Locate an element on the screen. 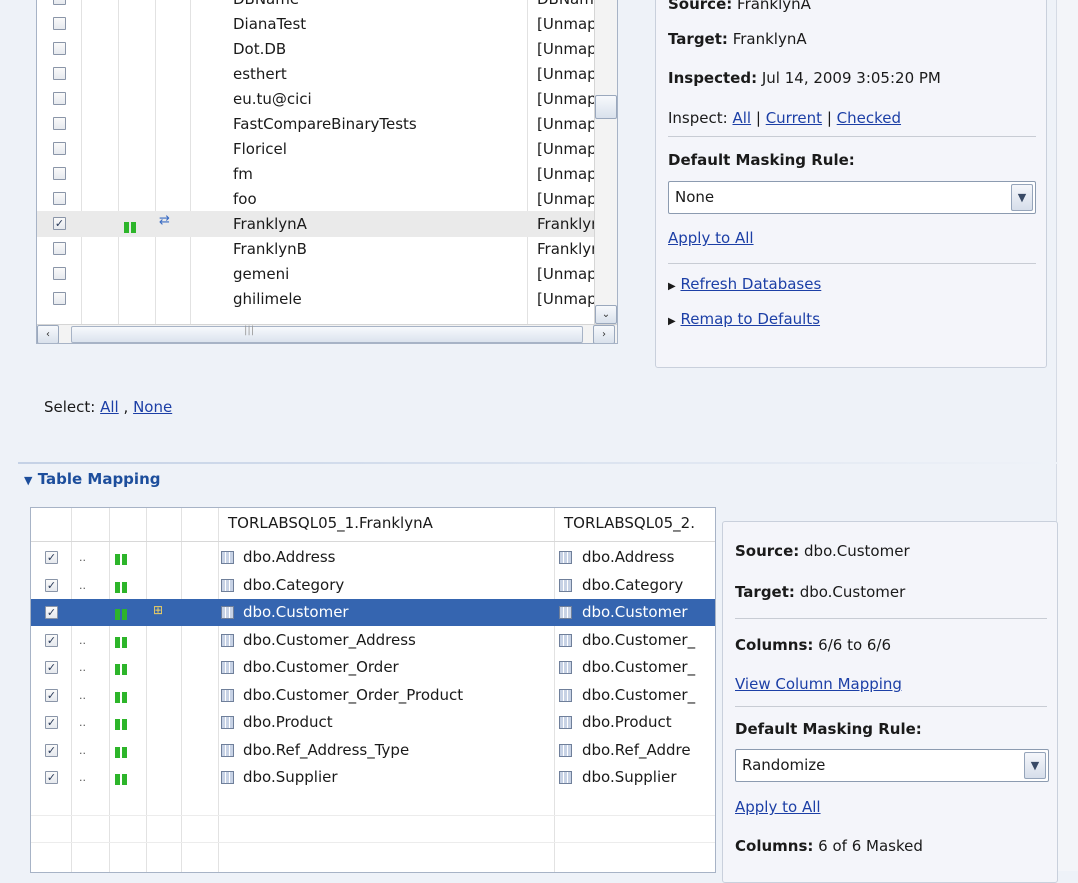 This screenshot has height=883, width=1078. select-all-link: All is located at coordinates (109, 407).